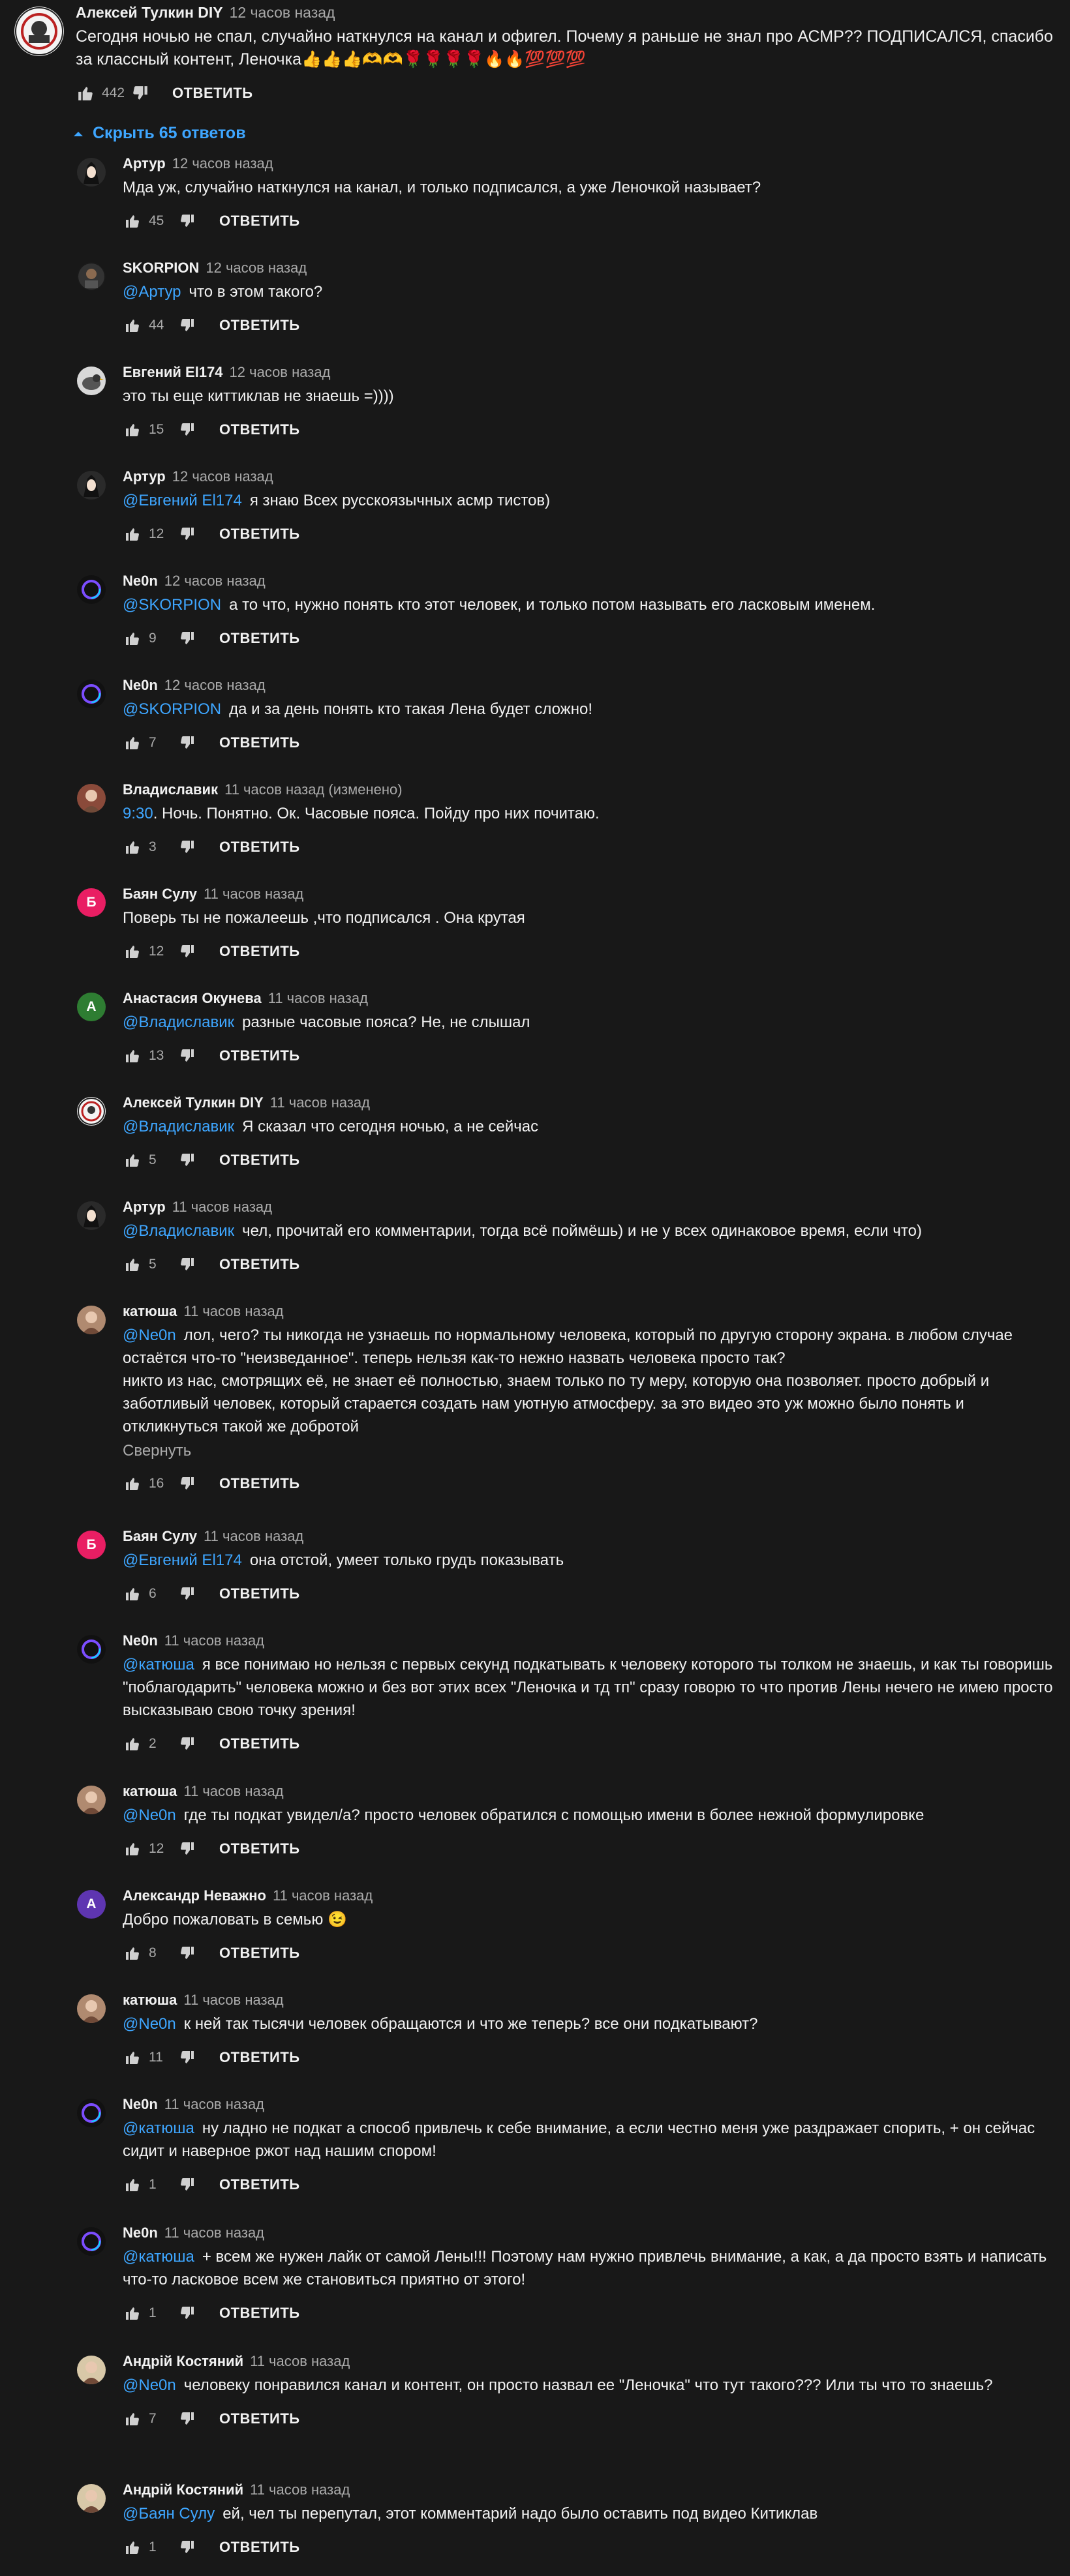 The image size is (1070, 2576). Describe the element at coordinates (183, 2361) in the screenshot. I see `author-name: Андрій Костяний` at that location.